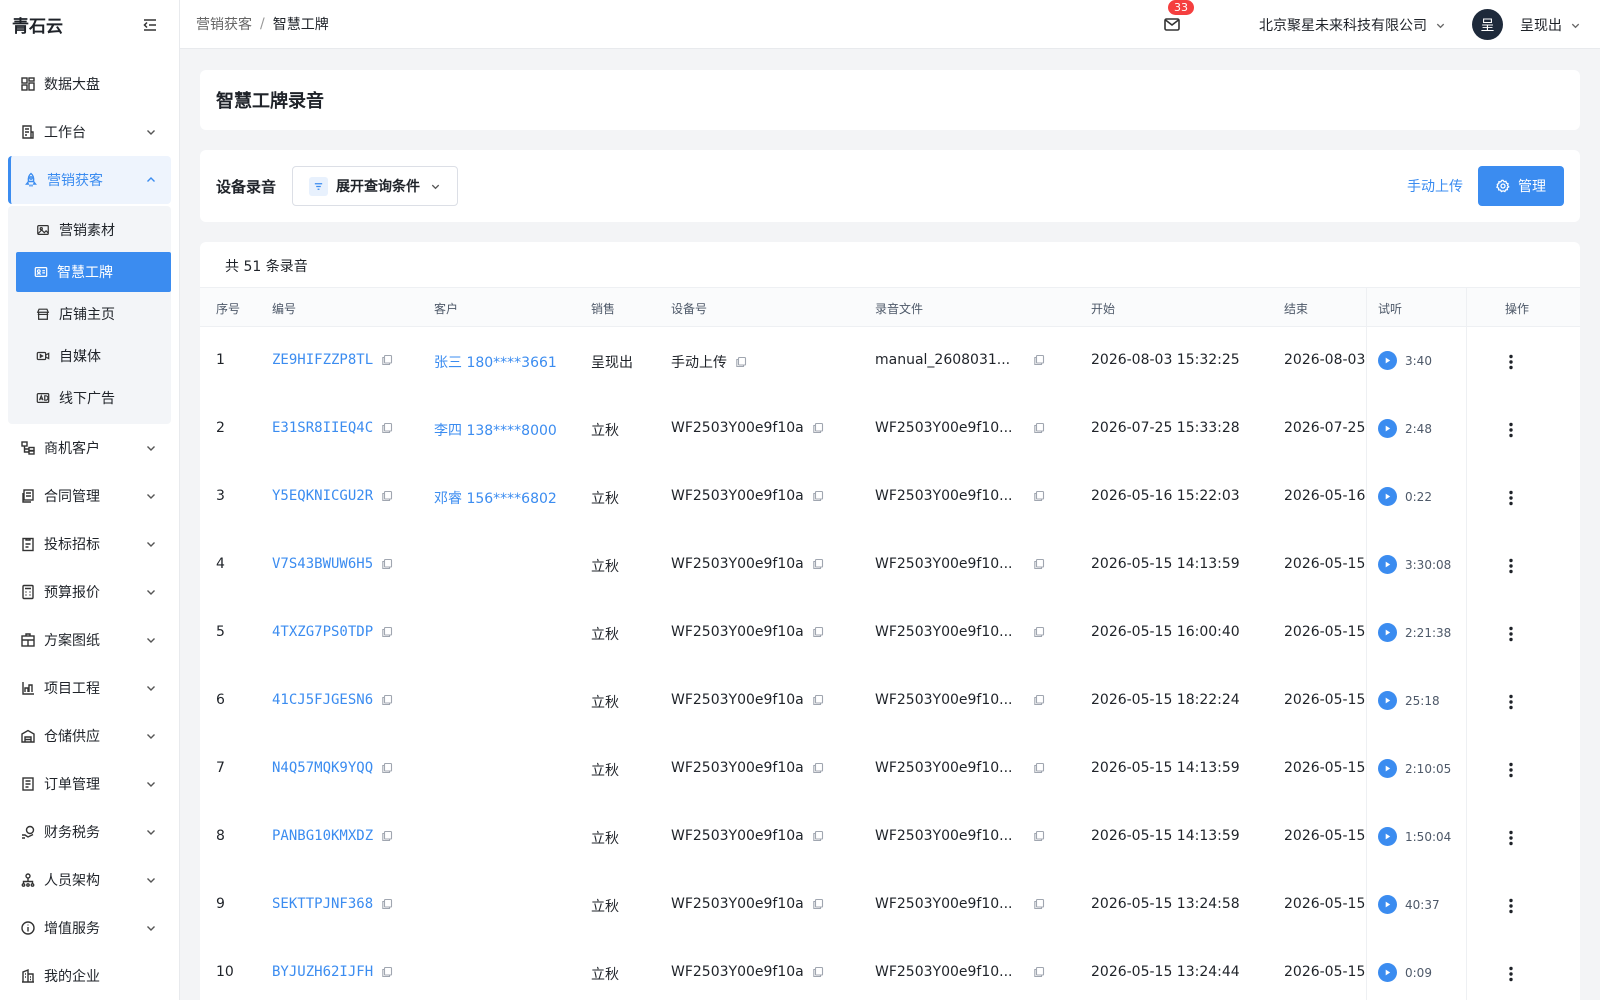 This screenshot has width=1600, height=1000. Describe the element at coordinates (375, 186) in the screenshot. I see `expand-filters-button: 展开查询条件` at that location.